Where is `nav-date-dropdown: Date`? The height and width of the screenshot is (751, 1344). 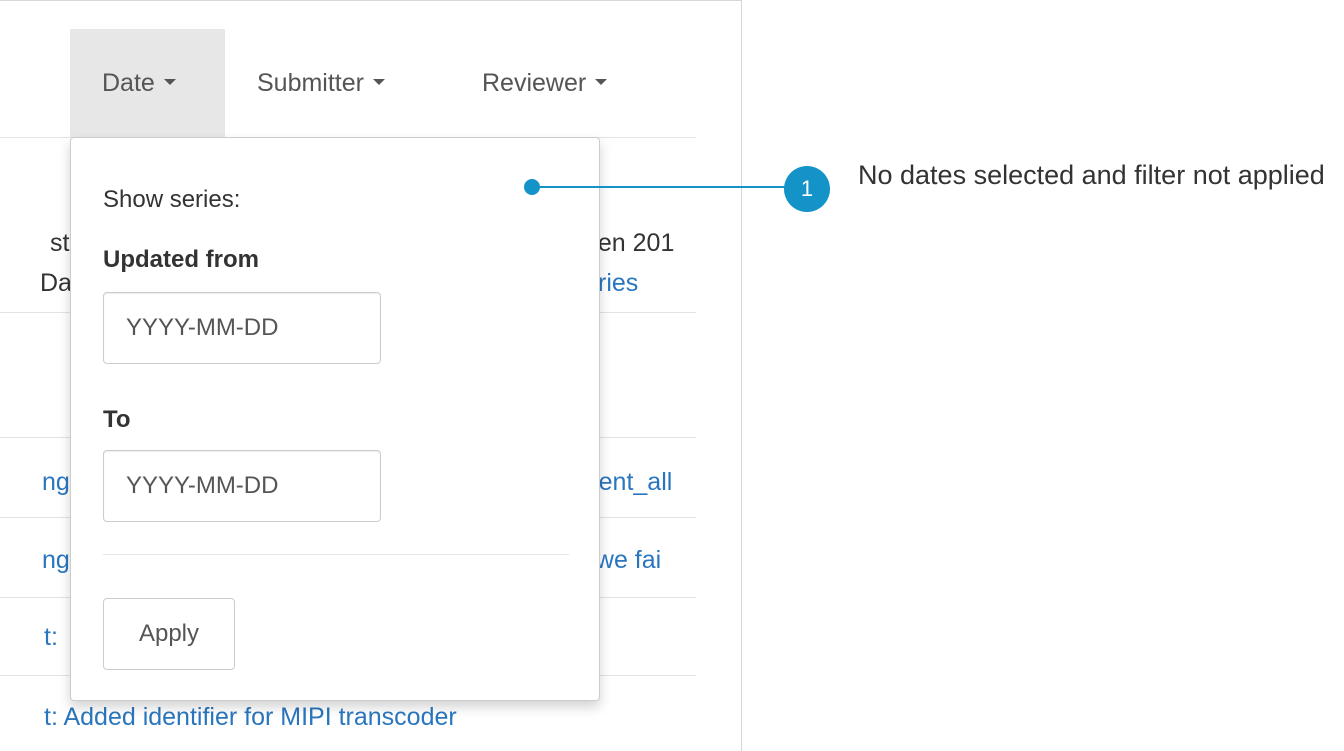
nav-date-dropdown: Date is located at coordinates (147, 83).